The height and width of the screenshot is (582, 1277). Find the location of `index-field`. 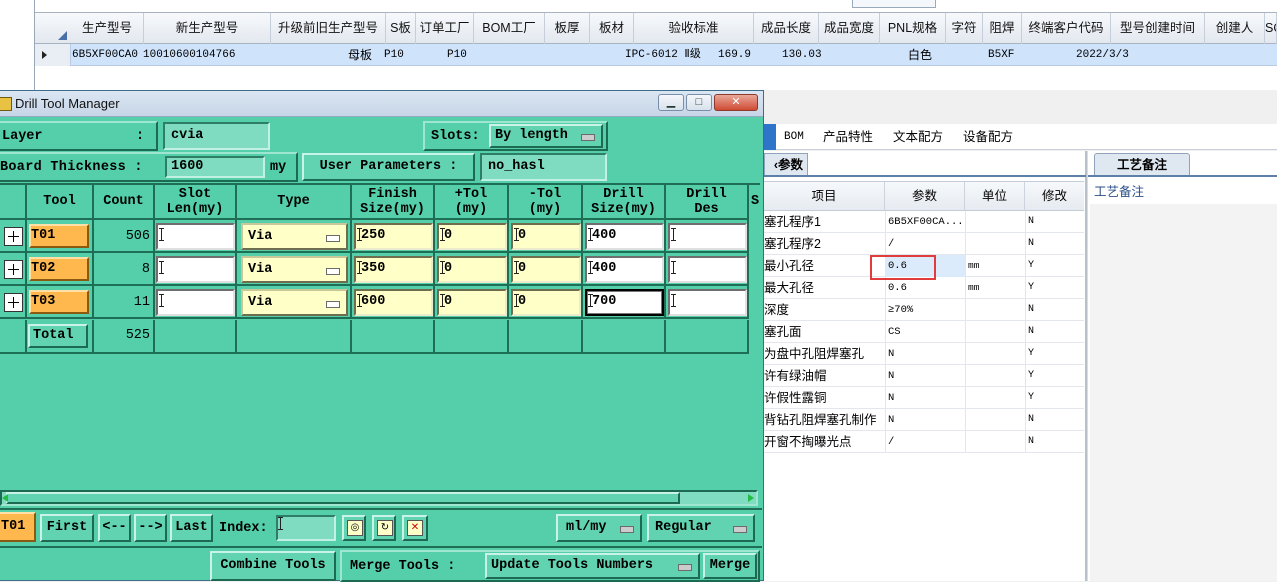

index-field is located at coordinates (306, 528).